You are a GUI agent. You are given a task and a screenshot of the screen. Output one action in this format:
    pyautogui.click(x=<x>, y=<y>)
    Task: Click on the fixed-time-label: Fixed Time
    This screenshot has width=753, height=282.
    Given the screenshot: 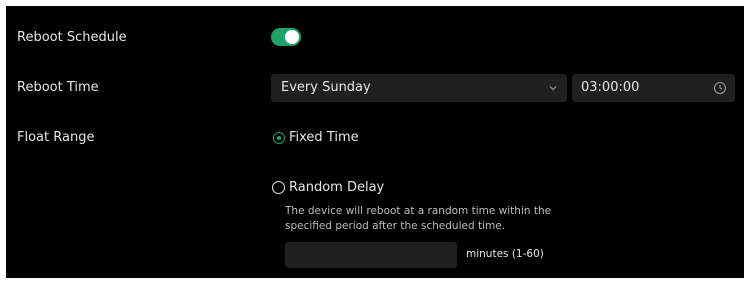 What is the action you would take?
    pyautogui.click(x=324, y=137)
    